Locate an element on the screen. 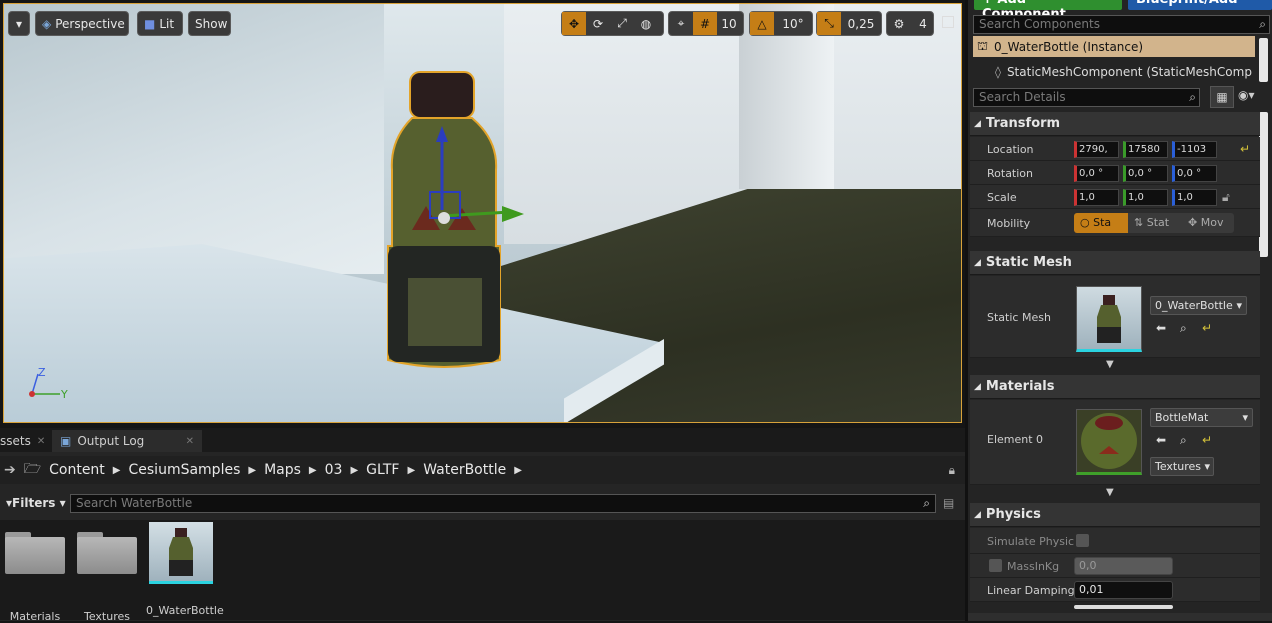 This screenshot has width=1272, height=623. grid-snap-group: ⌖ # 10 is located at coordinates (706, 23).